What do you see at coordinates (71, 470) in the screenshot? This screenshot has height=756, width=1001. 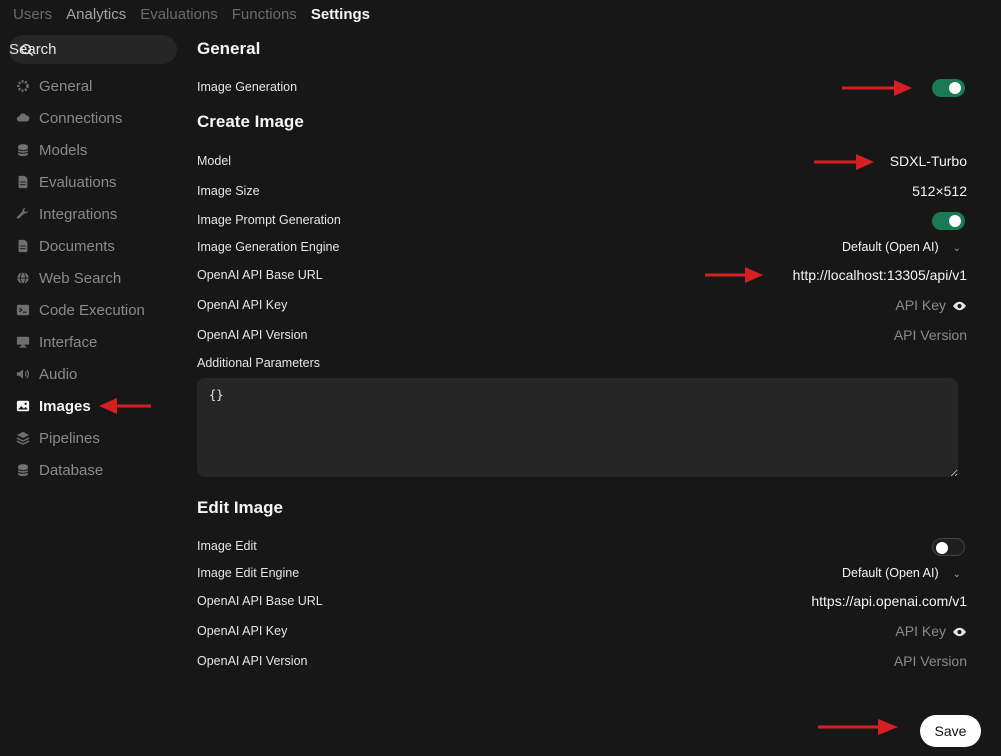 I see `sidebar-item-label: Database` at bounding box center [71, 470].